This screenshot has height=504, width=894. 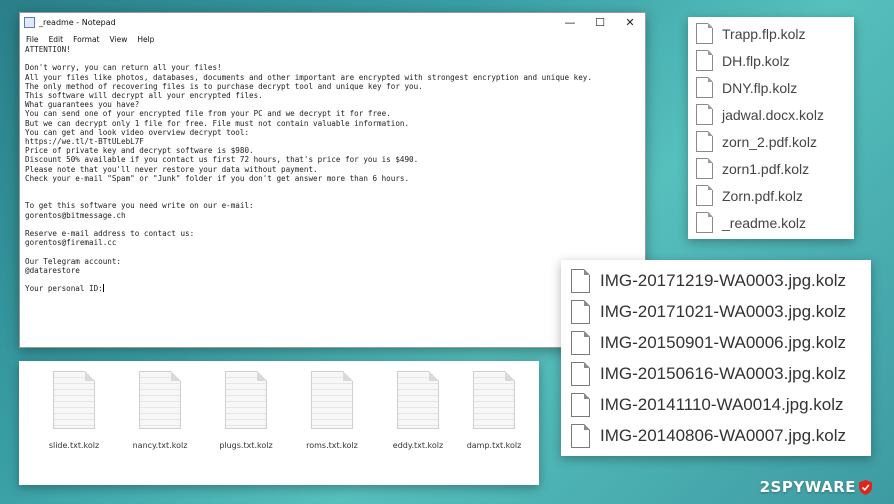 I want to click on list-item: jadwal.docx.kolz, so click(x=760, y=114).